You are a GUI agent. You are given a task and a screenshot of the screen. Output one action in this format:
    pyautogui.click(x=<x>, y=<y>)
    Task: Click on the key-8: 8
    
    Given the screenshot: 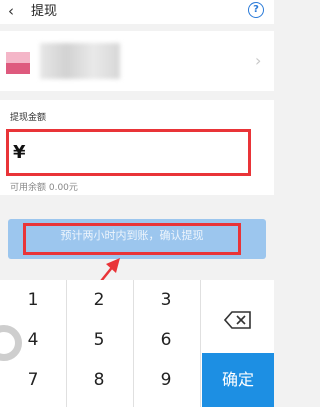 What is the action you would take?
    pyautogui.click(x=99, y=380)
    